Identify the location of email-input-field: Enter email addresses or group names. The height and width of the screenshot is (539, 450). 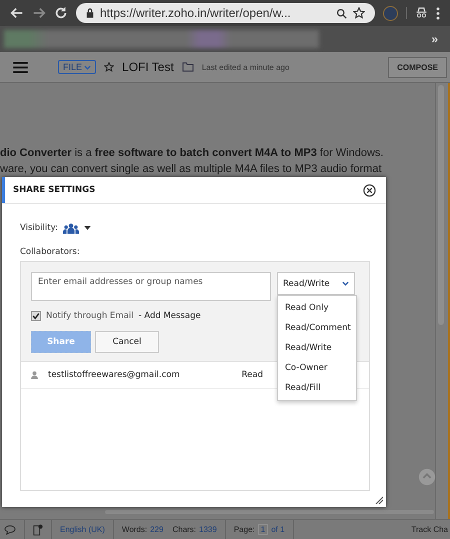
(151, 286).